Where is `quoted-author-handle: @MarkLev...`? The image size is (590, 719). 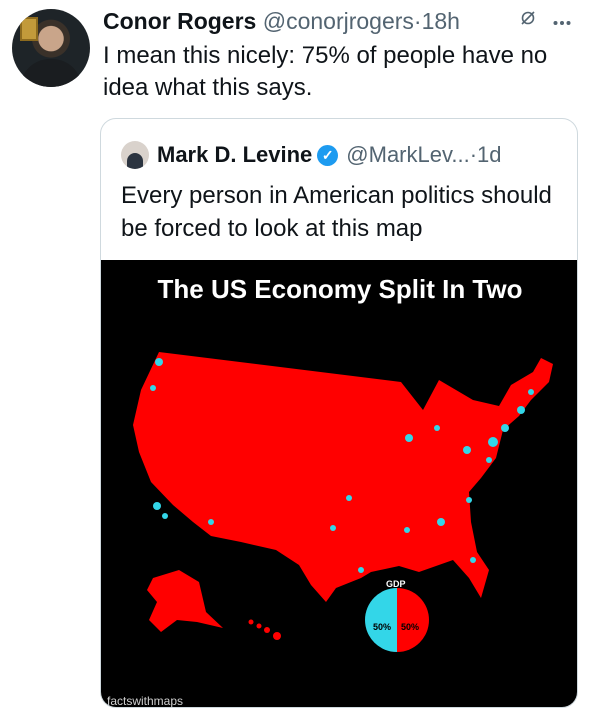
quoted-author-handle: @MarkLev... is located at coordinates (407, 155).